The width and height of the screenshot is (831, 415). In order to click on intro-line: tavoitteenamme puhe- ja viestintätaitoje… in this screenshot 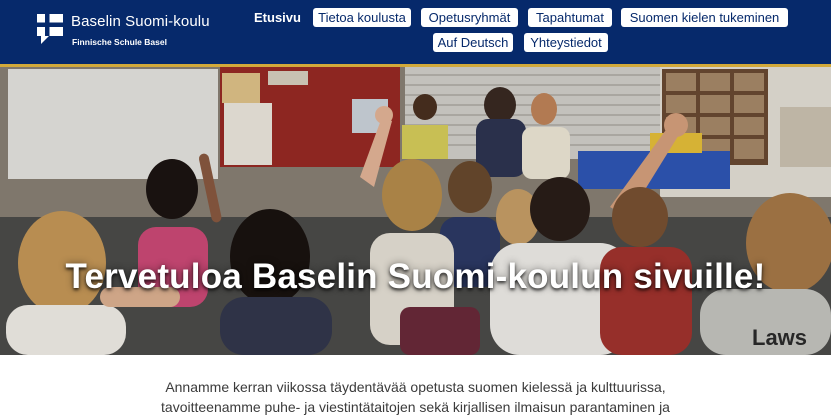, I will do `click(415, 407)`.